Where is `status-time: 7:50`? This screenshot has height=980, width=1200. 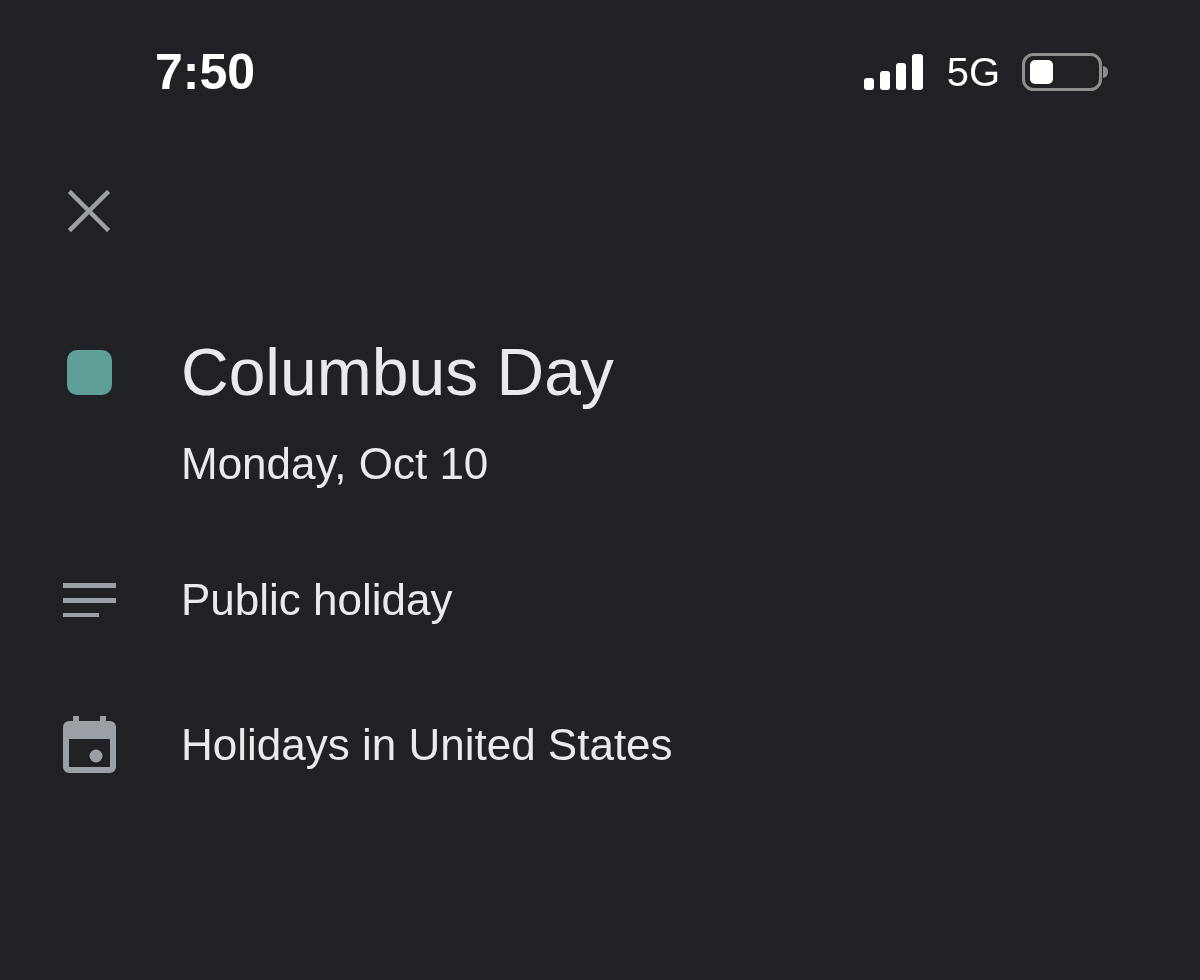 status-time: 7:50 is located at coordinates (205, 72).